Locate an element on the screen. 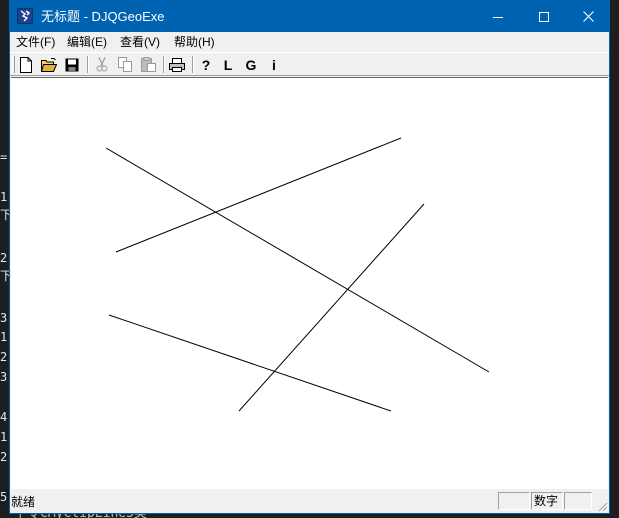  new-document-icon is located at coordinates (26, 64).